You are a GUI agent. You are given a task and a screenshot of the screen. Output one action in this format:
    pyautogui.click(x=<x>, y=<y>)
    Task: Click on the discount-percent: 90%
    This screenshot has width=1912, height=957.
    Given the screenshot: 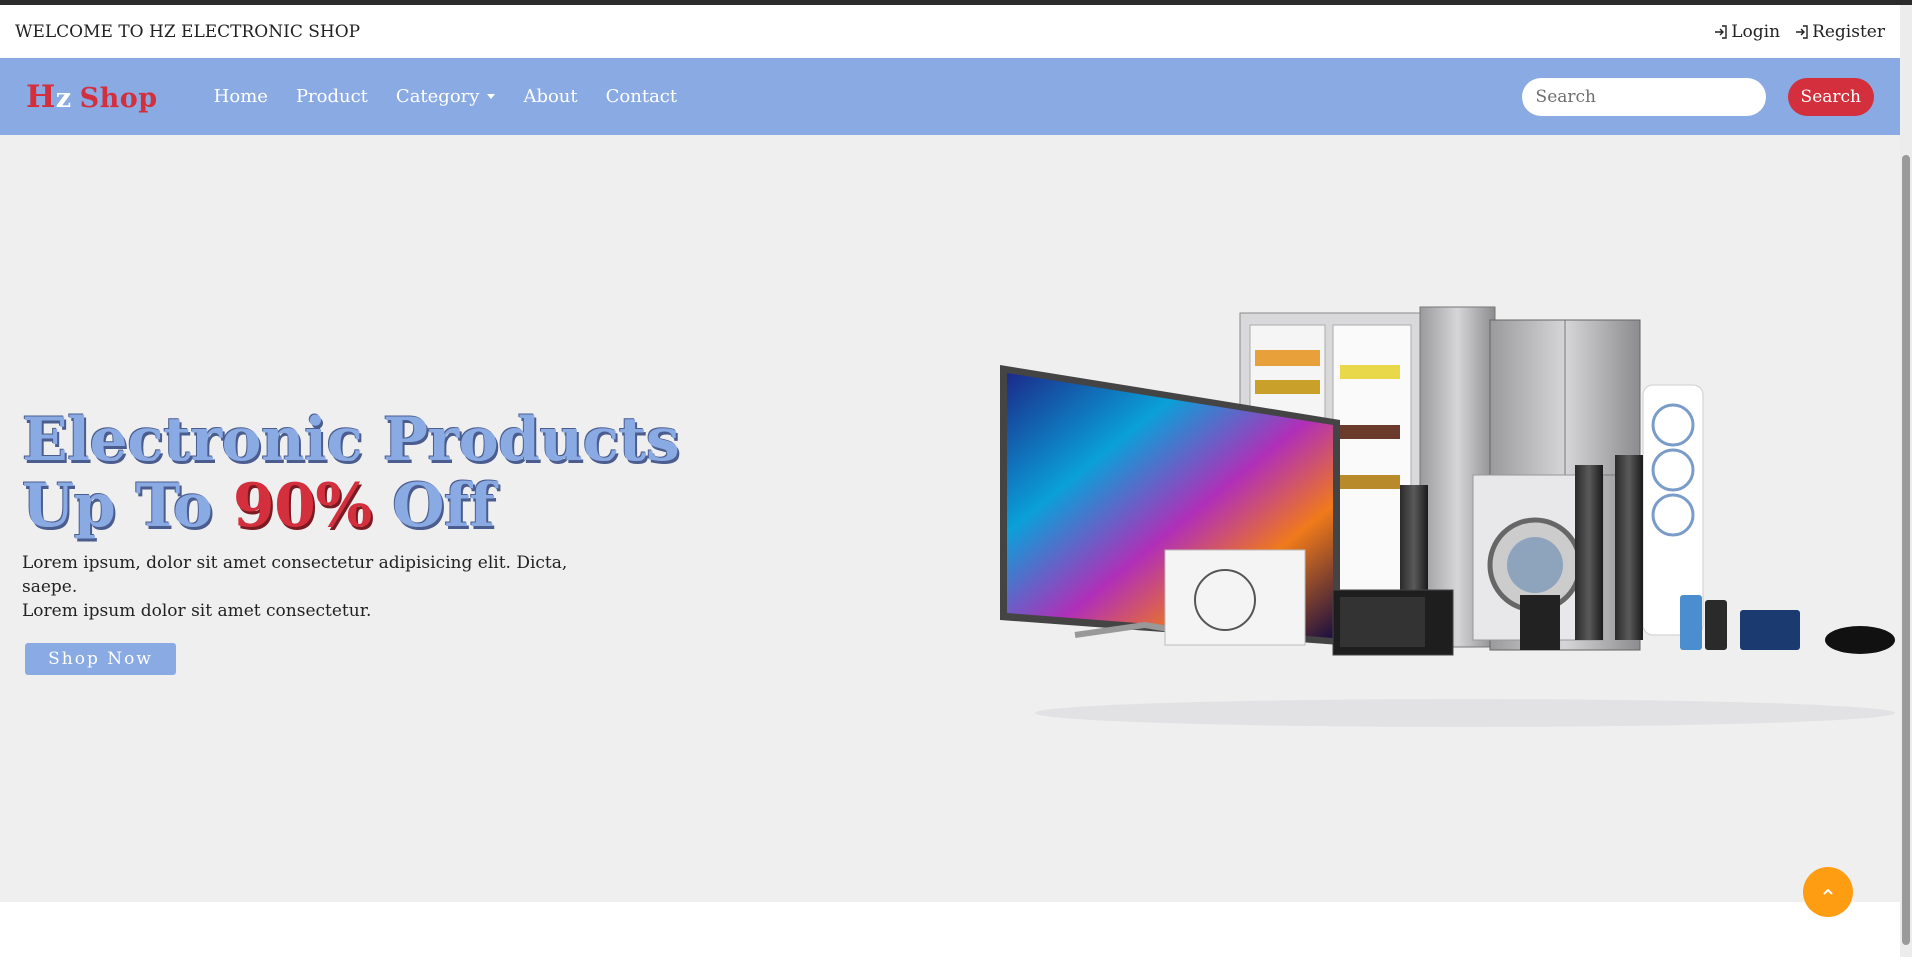 What is the action you would take?
    pyautogui.click(x=302, y=506)
    